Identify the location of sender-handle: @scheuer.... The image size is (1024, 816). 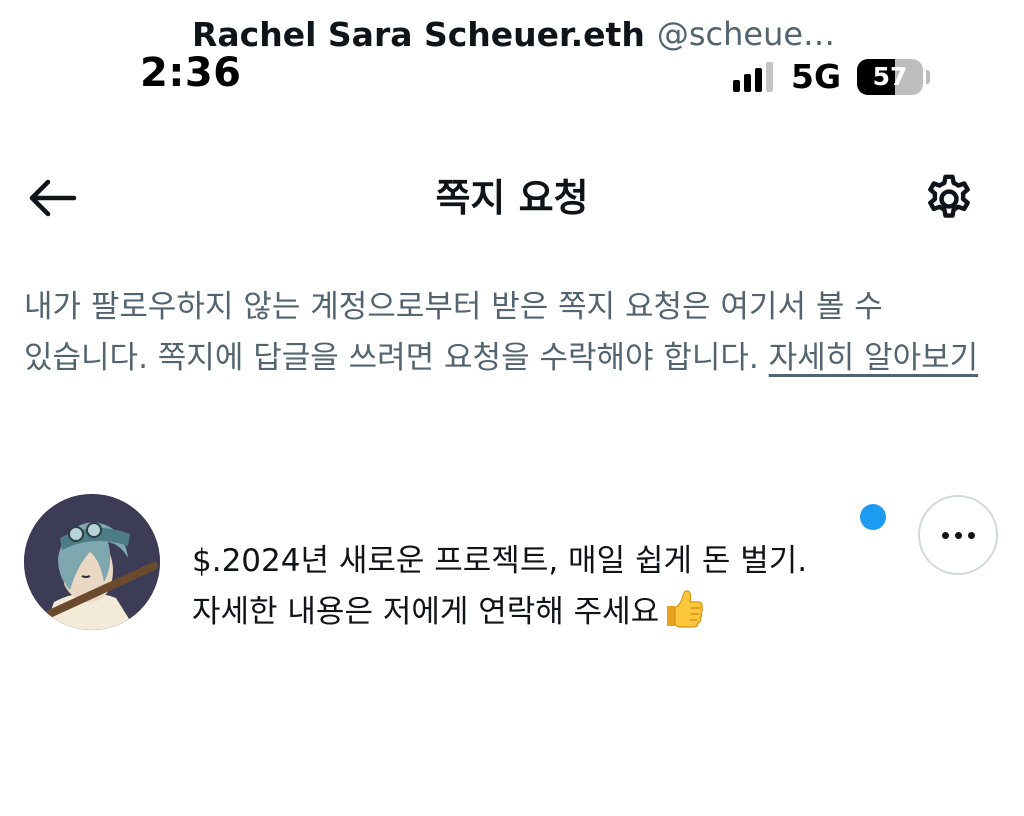
(749, 34).